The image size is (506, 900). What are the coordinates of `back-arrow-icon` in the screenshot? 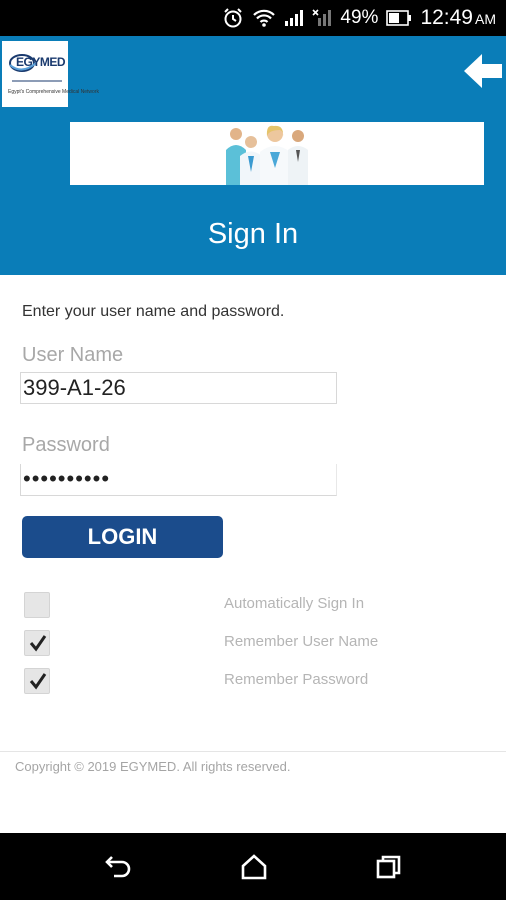 It's located at (483, 71).